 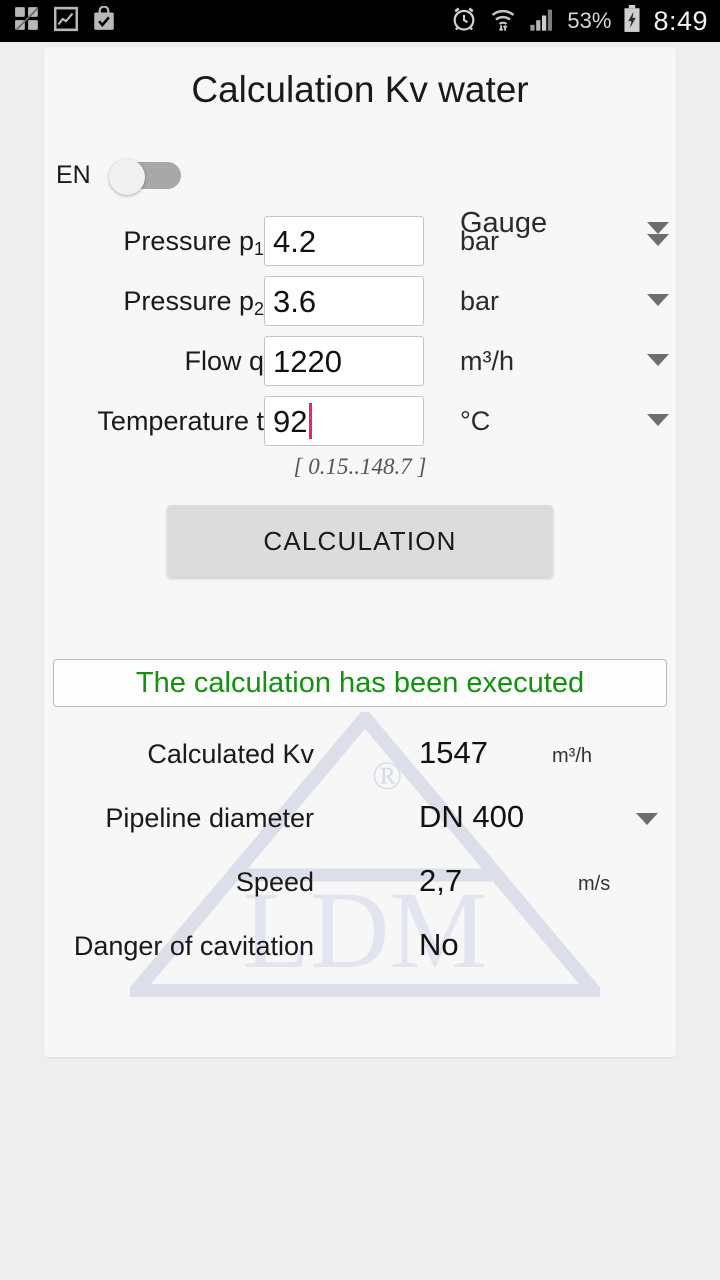 What do you see at coordinates (360, 200) in the screenshot?
I see `pressure-reference-dropdown: Gauge` at bounding box center [360, 200].